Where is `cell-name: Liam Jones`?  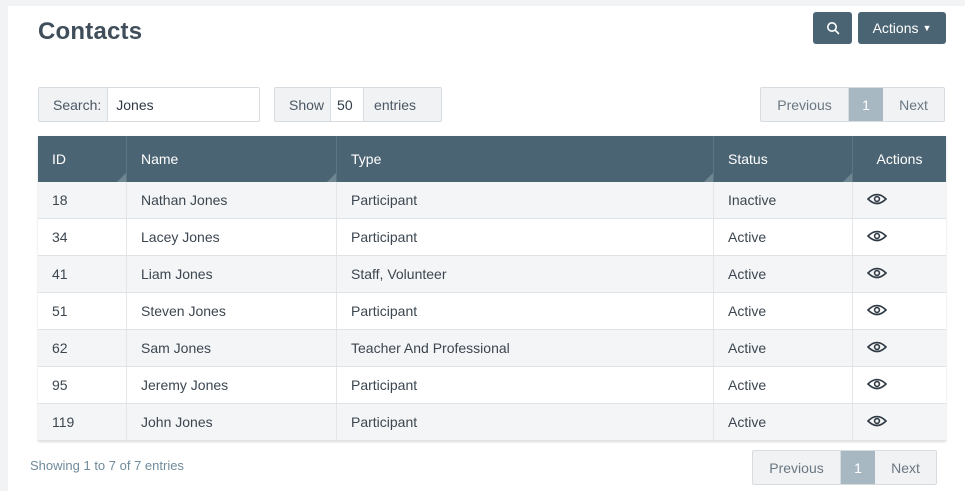 cell-name: Liam Jones is located at coordinates (231, 274).